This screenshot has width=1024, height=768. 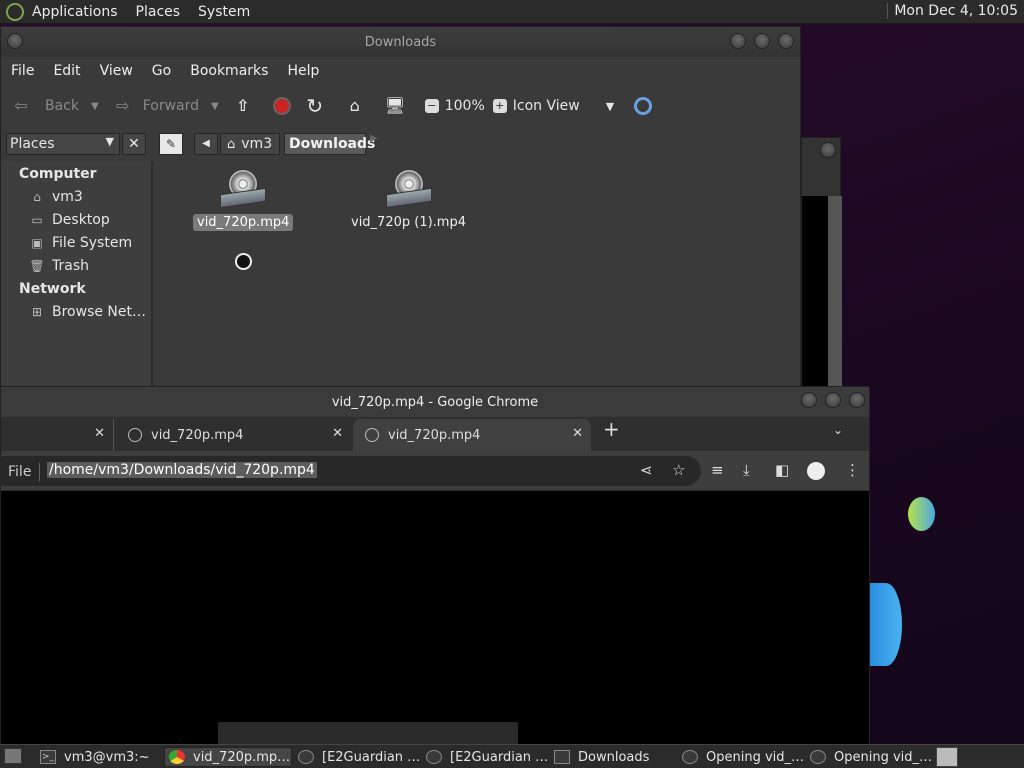 What do you see at coordinates (611, 429) in the screenshot?
I see `new-tab-button: +` at bounding box center [611, 429].